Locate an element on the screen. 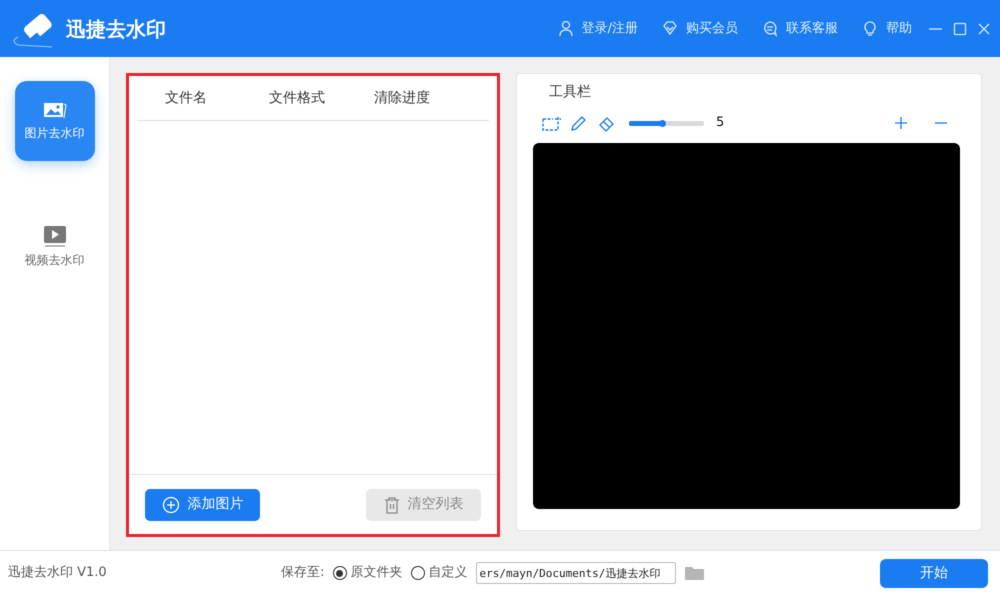 The image size is (1000, 595). trash-icon is located at coordinates (392, 505).